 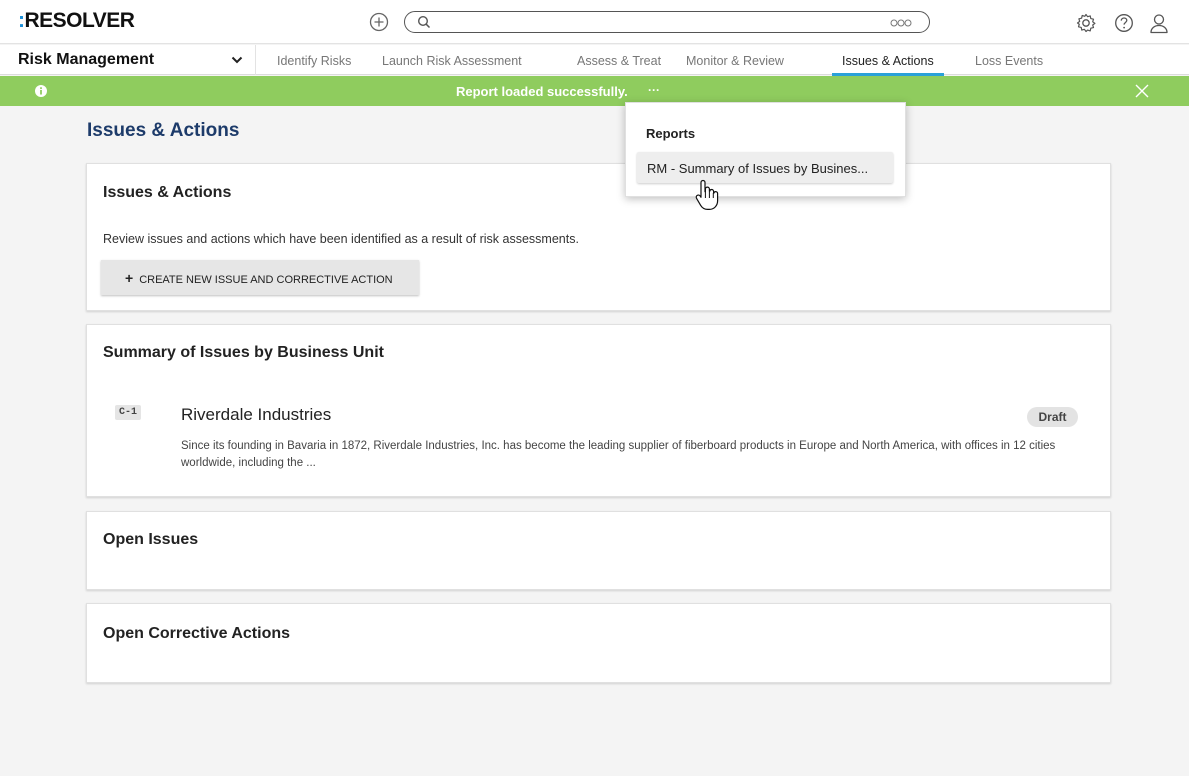 I want to click on tab-monitor-review: Monitor & Review, so click(x=735, y=61).